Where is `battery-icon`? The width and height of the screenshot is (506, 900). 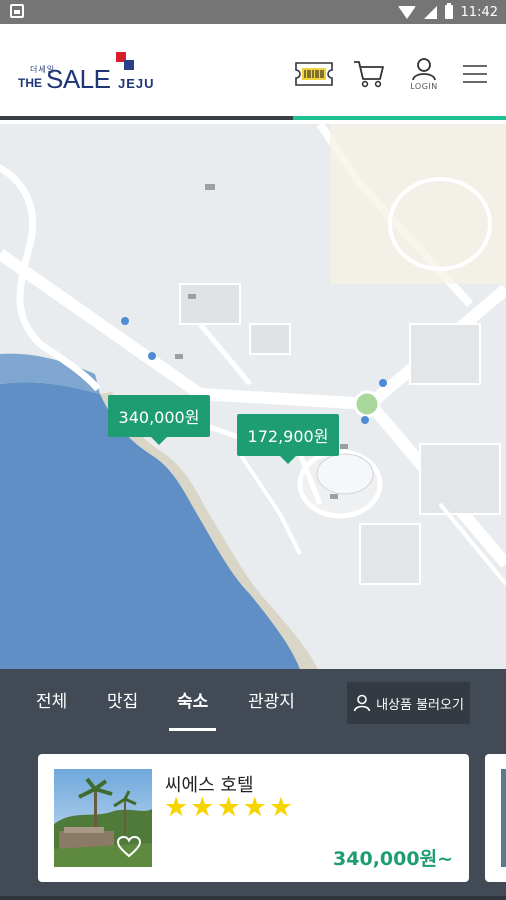 battery-icon is located at coordinates (448, 11).